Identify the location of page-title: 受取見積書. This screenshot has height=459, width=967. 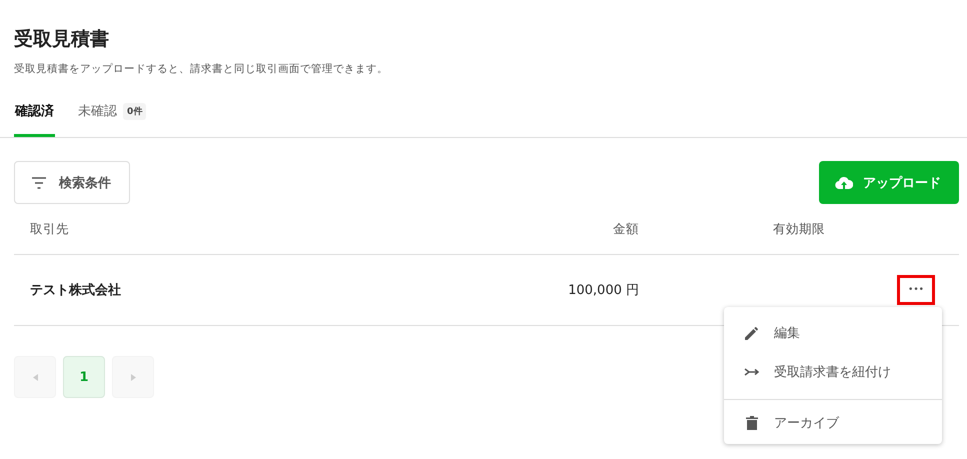
(62, 39).